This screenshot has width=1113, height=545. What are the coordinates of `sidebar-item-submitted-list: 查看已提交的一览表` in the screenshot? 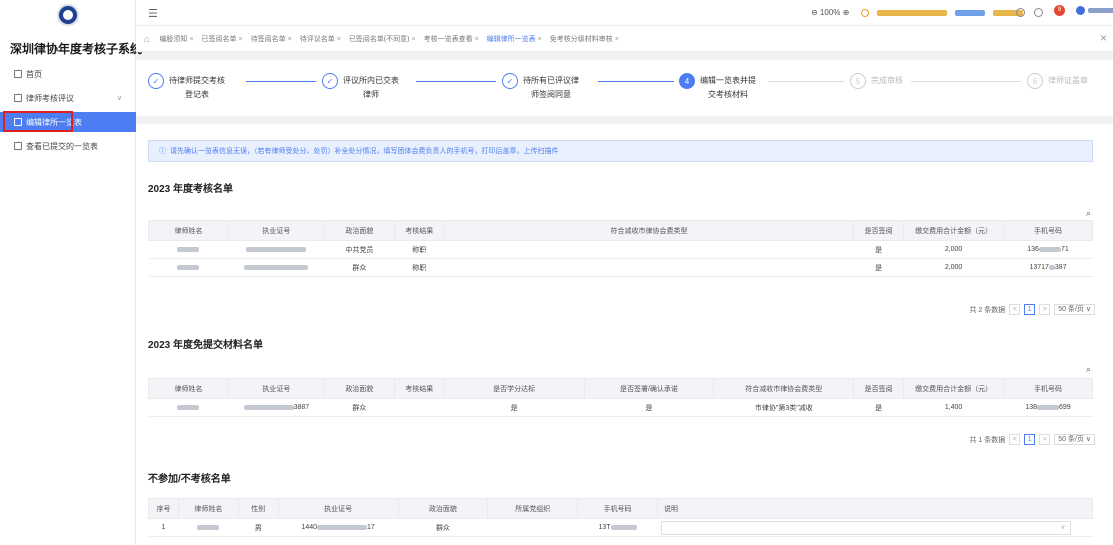 It's located at (68, 146).